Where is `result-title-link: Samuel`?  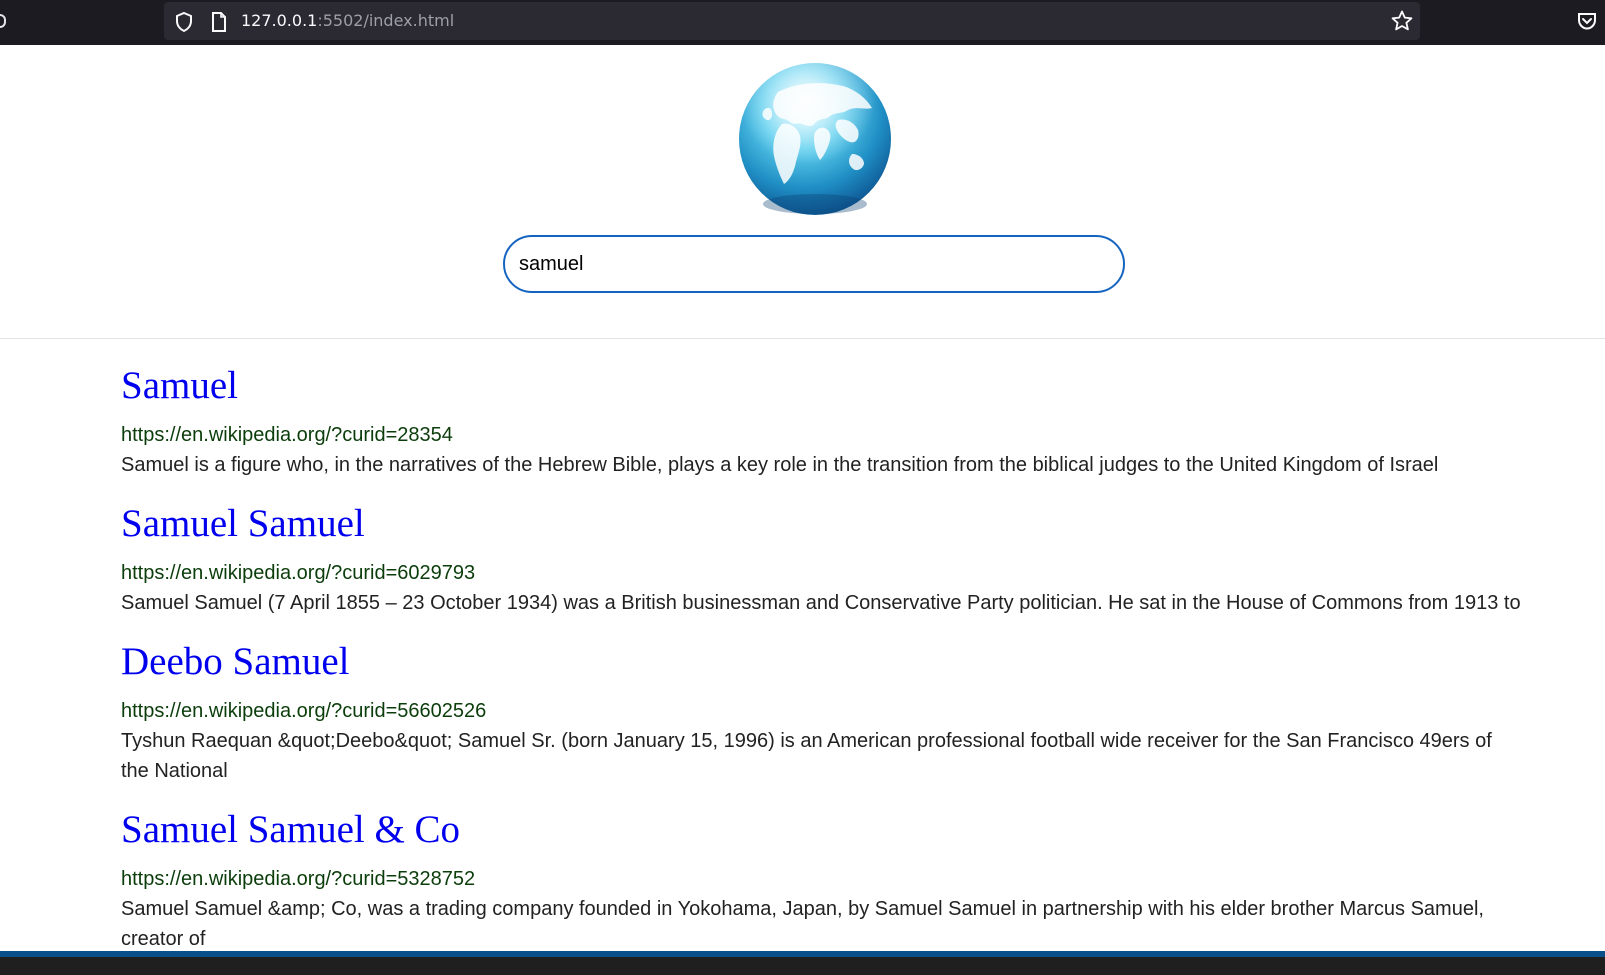
result-title-link: Samuel is located at coordinates (821, 386).